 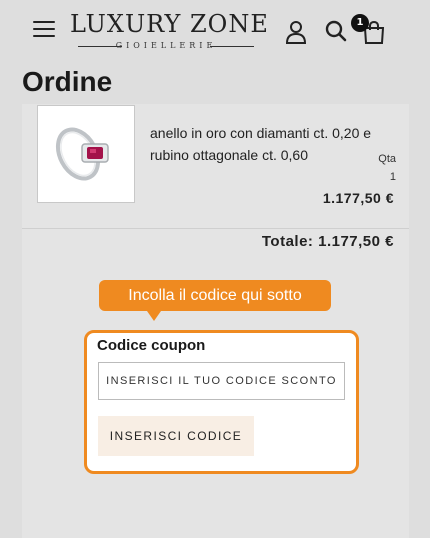 What do you see at coordinates (215, 228) in the screenshot?
I see `divider` at bounding box center [215, 228].